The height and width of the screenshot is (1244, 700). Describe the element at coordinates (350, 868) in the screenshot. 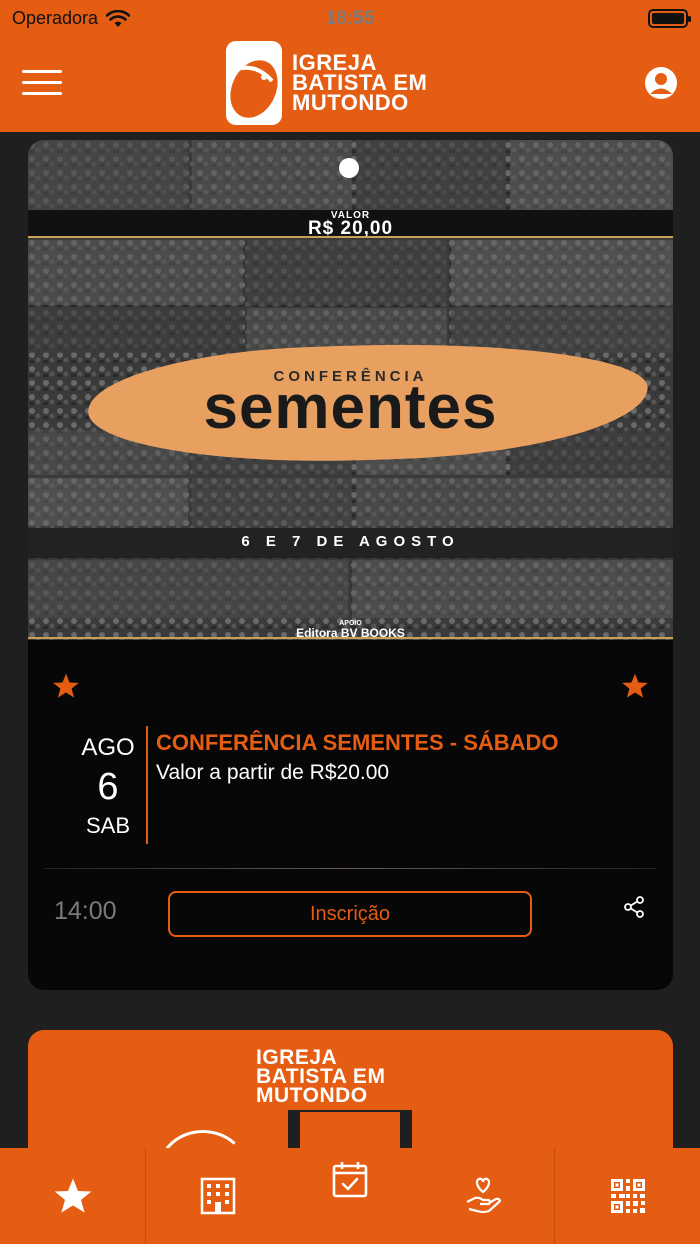

I see `card-divider` at that location.